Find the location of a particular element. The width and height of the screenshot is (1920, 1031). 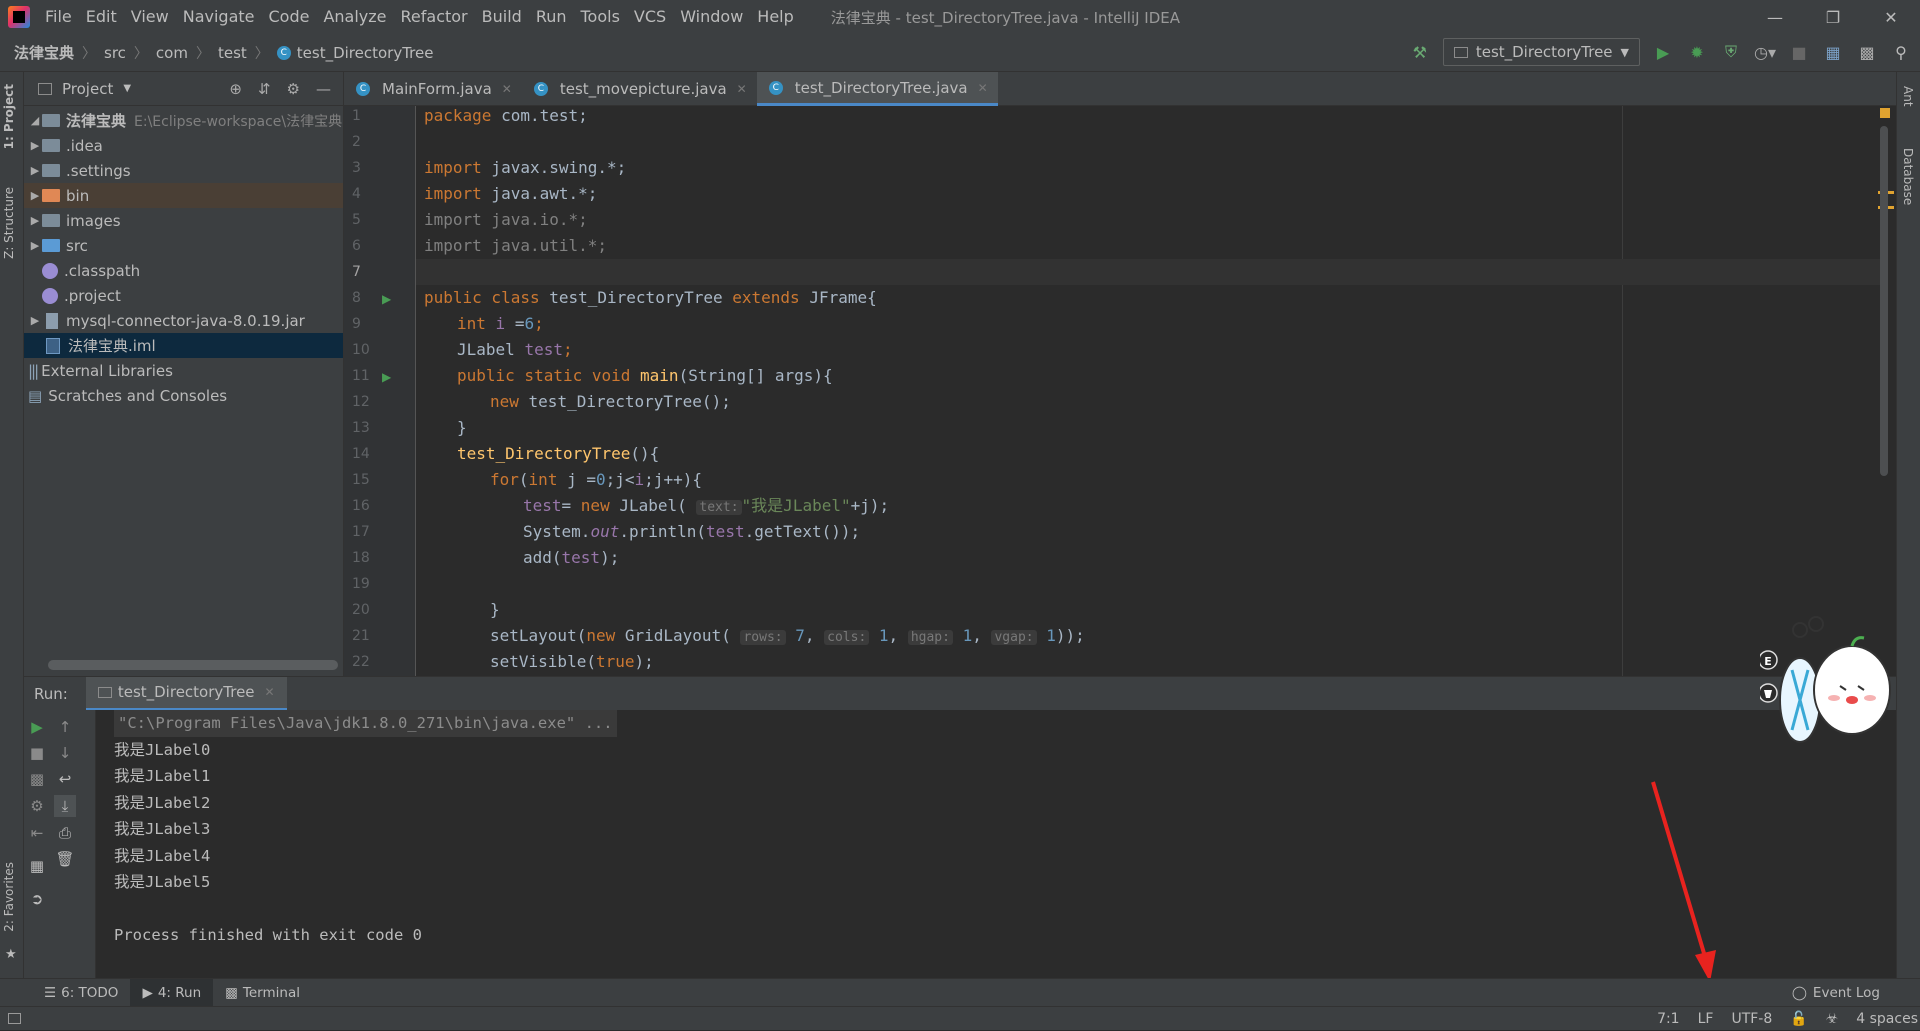

tab-test-directorytree: C test_DirectoryTree.java ✕ is located at coordinates (877, 89).